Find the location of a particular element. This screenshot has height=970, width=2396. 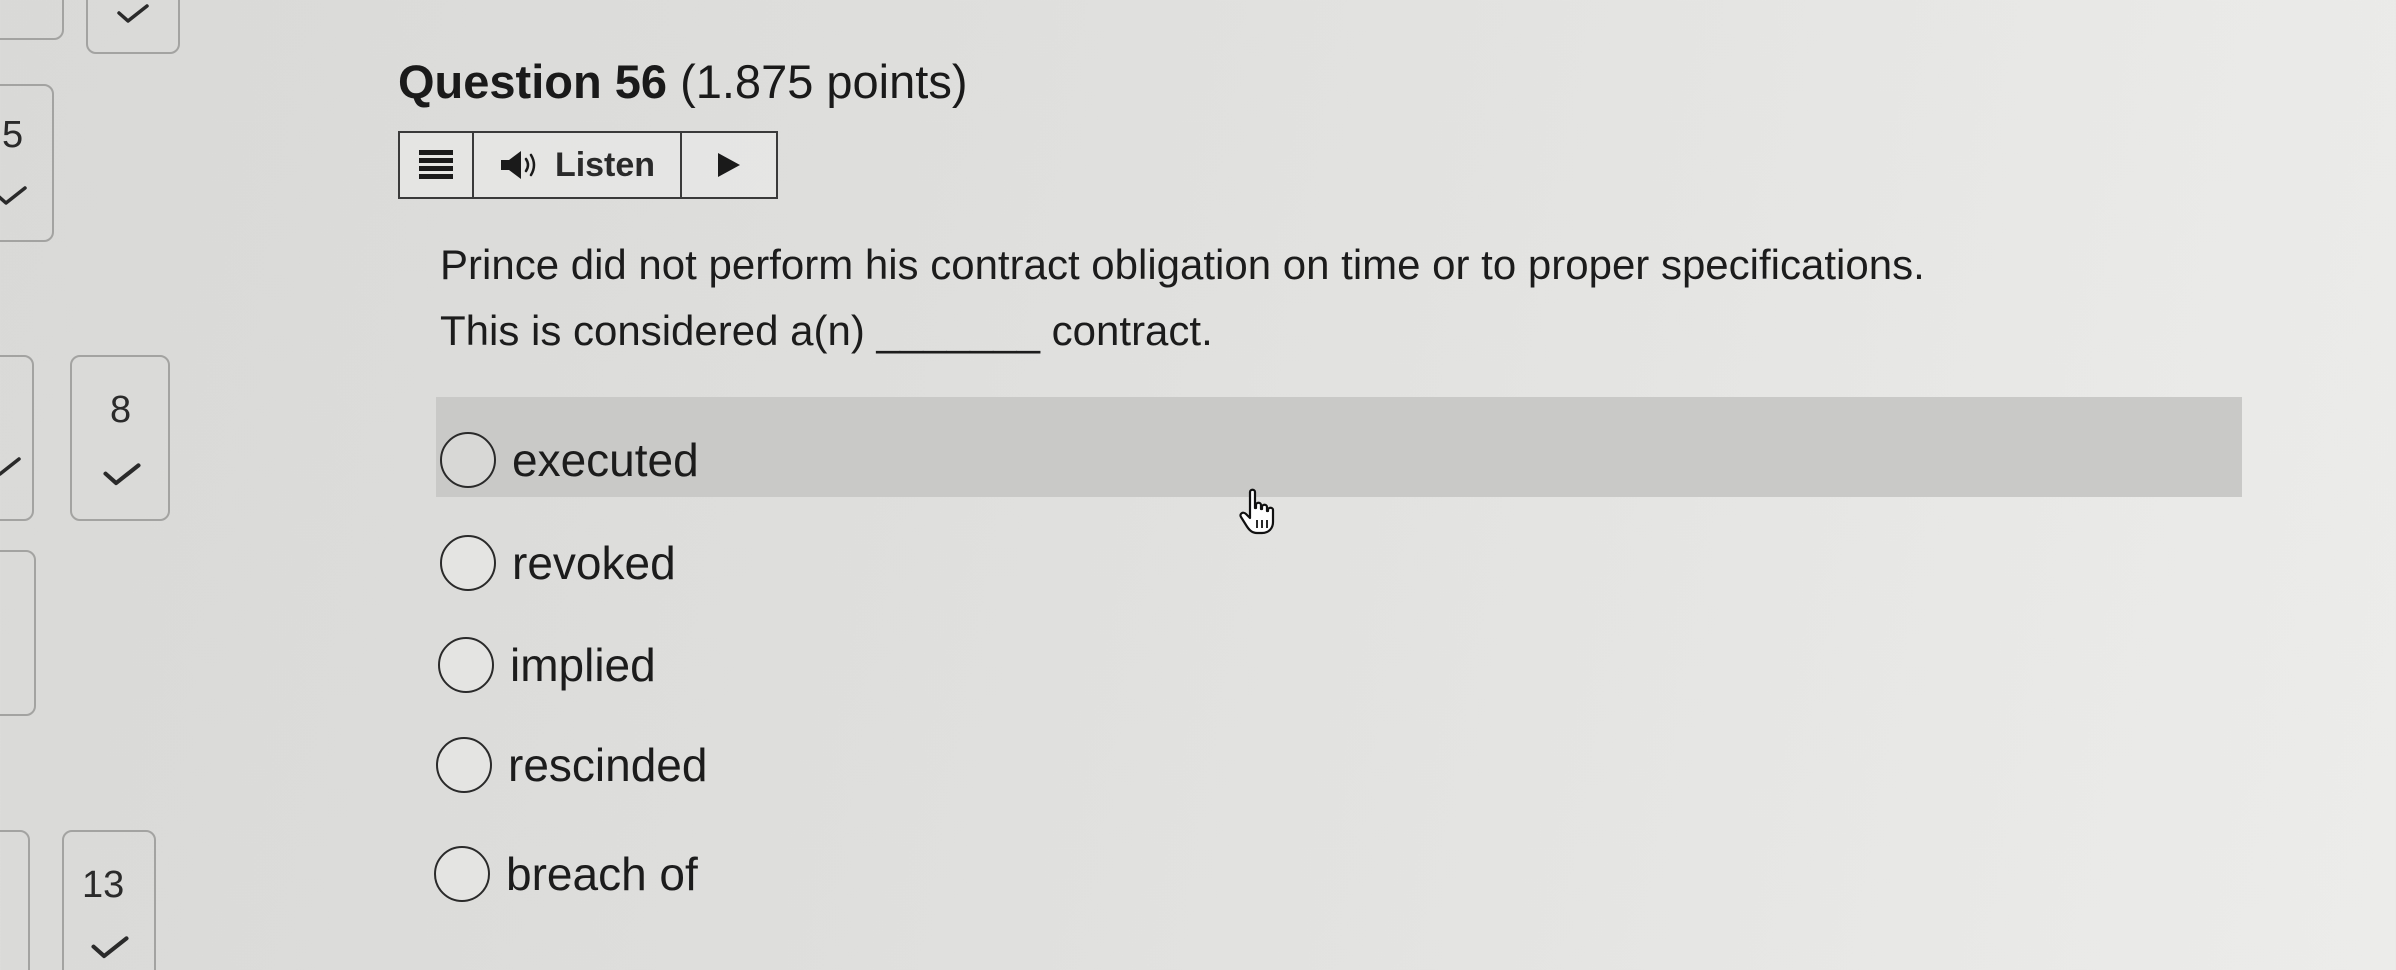

option-label: revoked is located at coordinates (594, 563).